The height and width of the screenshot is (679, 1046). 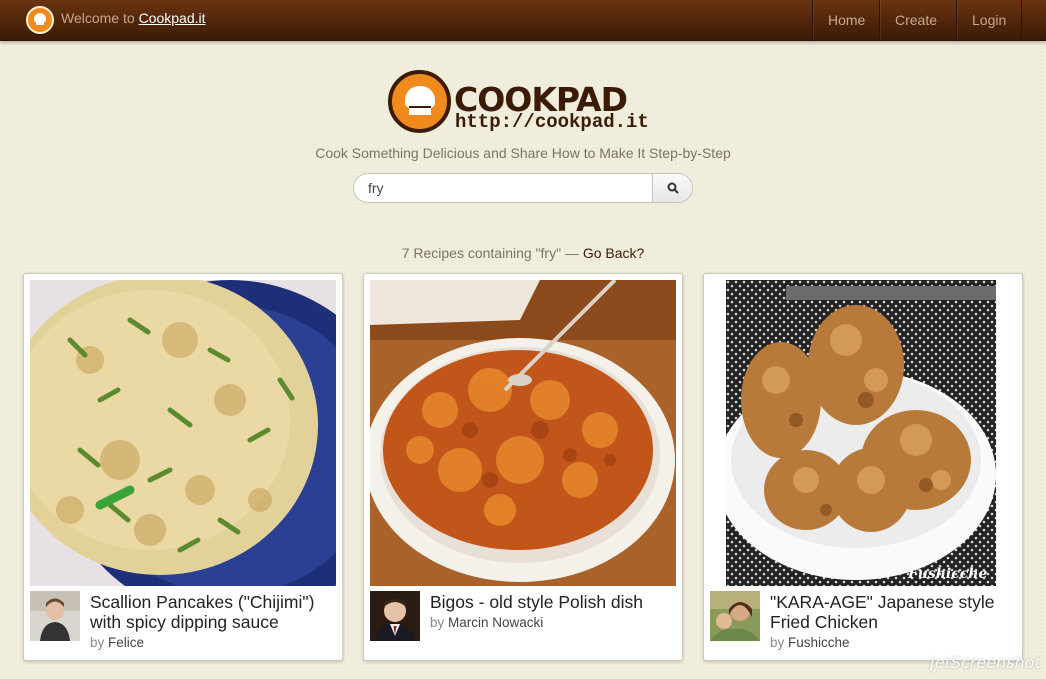 I want to click on screenshot-watermark: JetScreenshot, so click(x=985, y=651).